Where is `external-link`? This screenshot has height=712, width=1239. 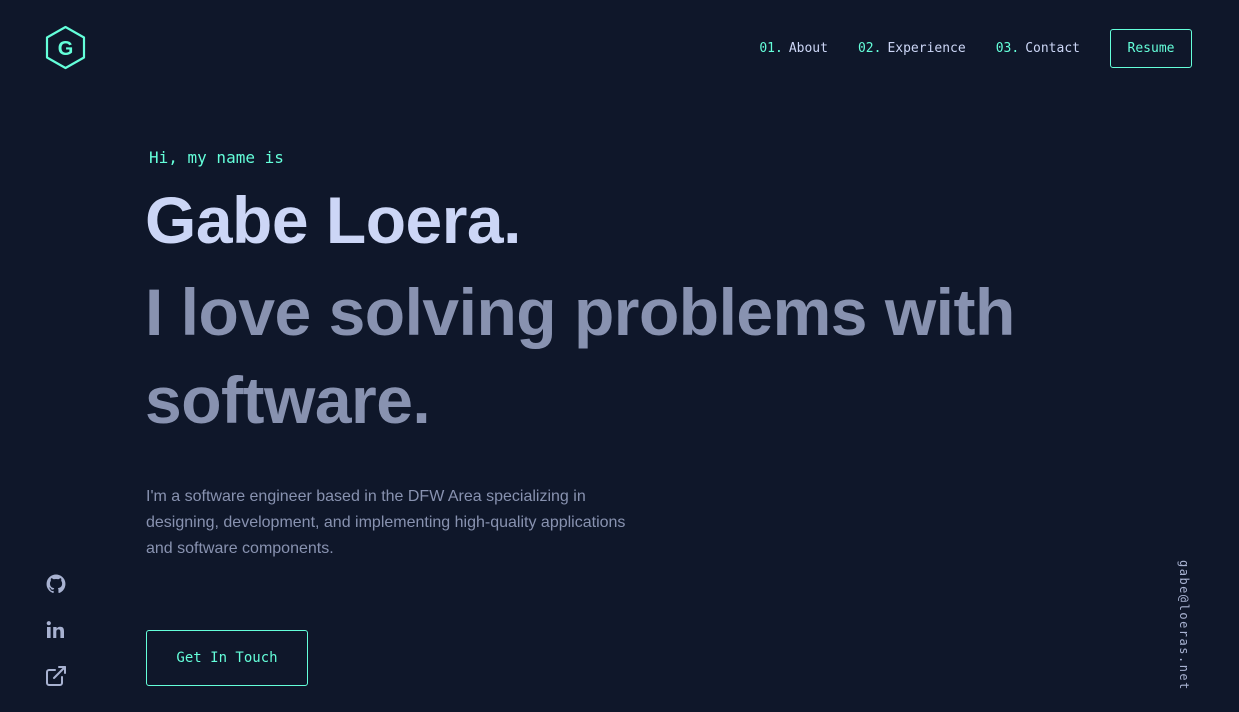 external-link is located at coordinates (56, 676).